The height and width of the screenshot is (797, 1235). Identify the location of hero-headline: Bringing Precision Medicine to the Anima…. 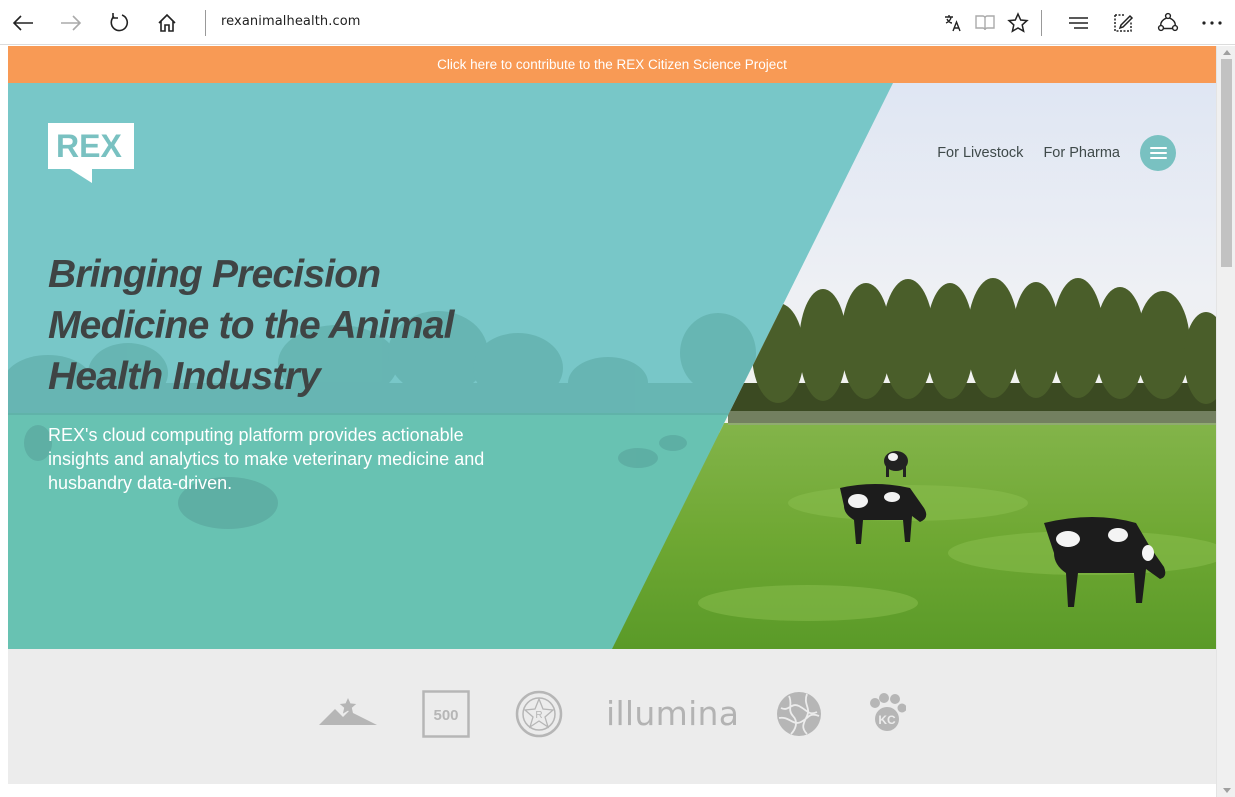
(298, 325).